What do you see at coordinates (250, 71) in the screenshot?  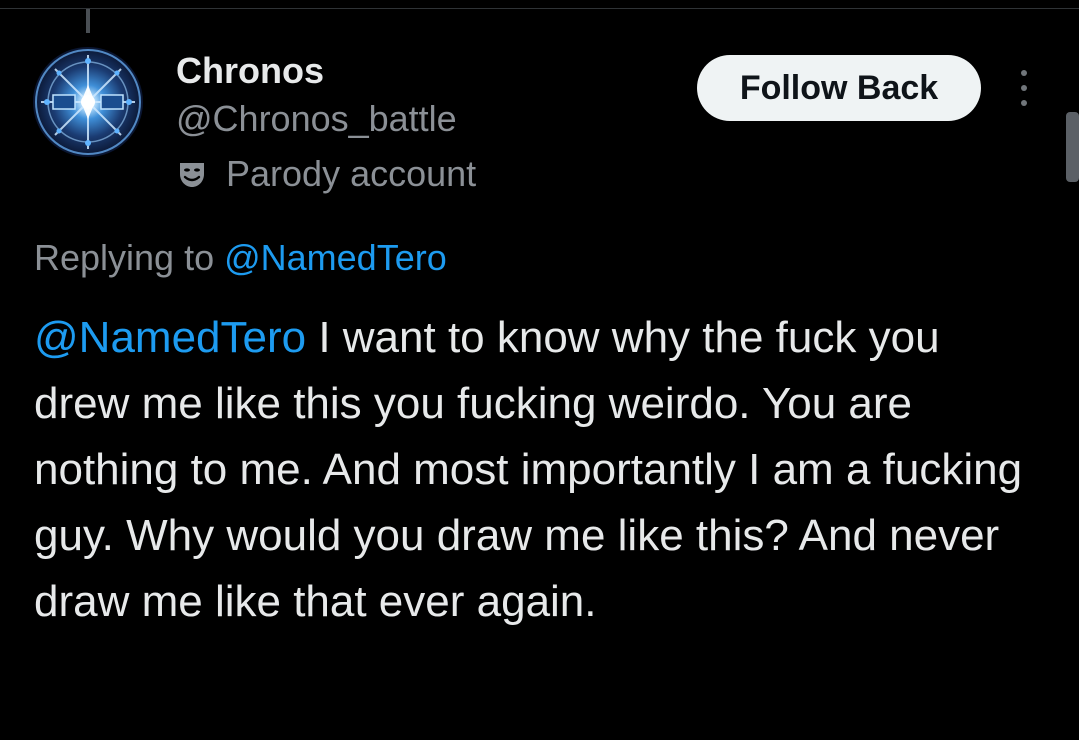 I see `display-name: Chronos` at bounding box center [250, 71].